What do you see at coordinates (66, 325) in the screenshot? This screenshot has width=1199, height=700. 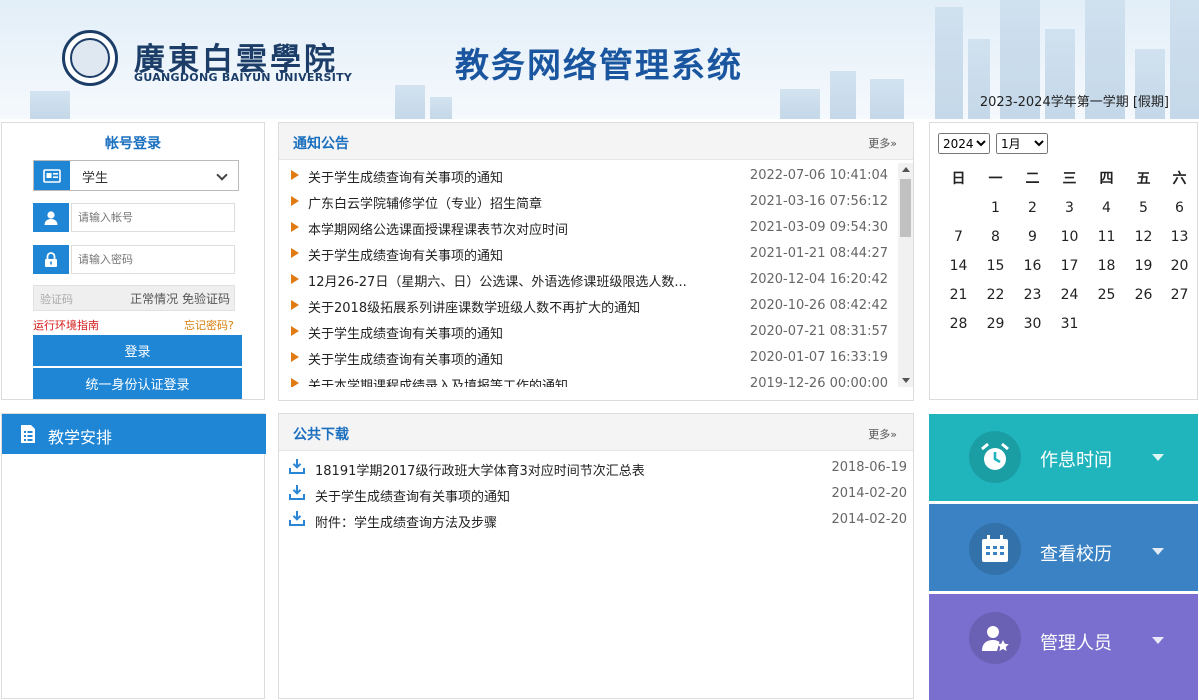 I see `env-guide-link: 运行环境指南` at bounding box center [66, 325].